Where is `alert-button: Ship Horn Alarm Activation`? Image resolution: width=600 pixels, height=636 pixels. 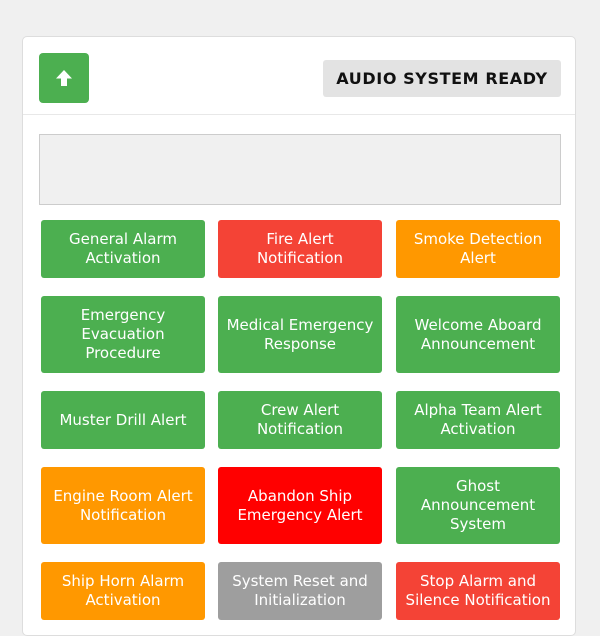 alert-button: Ship Horn Alarm Activation is located at coordinates (123, 591).